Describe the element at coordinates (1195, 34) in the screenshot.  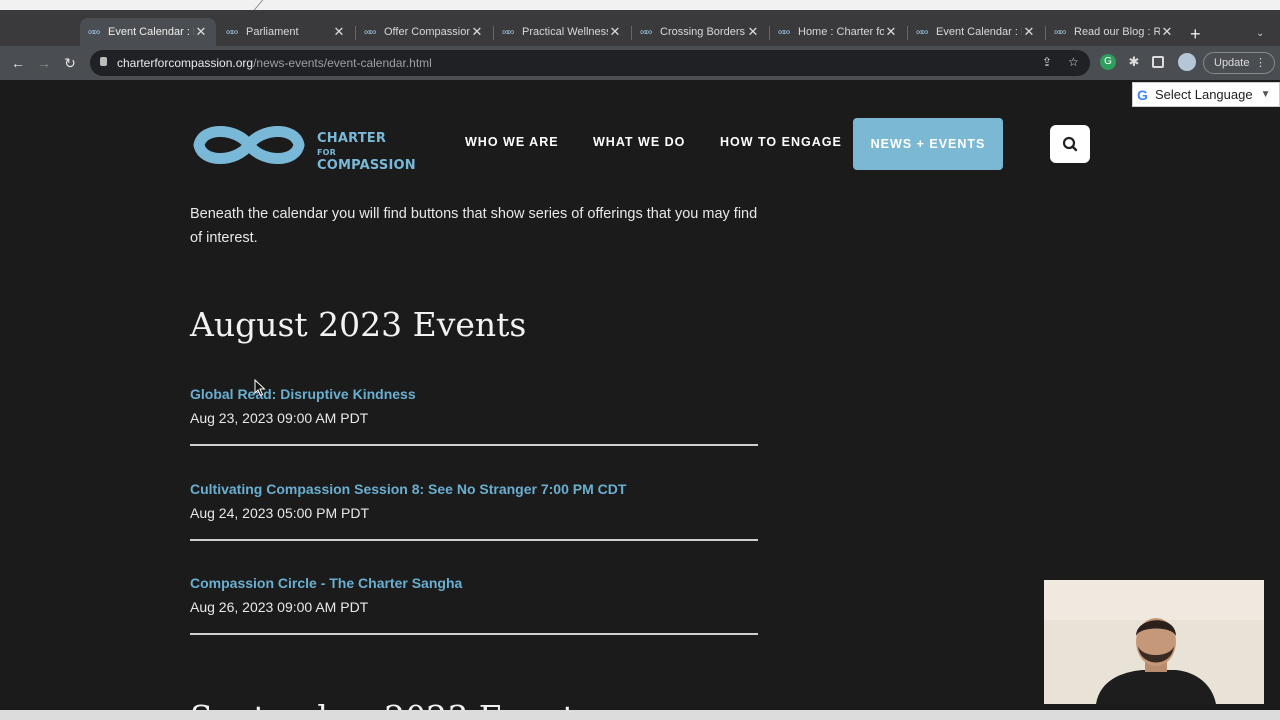
I see `new-tab-plus-icon: +` at that location.